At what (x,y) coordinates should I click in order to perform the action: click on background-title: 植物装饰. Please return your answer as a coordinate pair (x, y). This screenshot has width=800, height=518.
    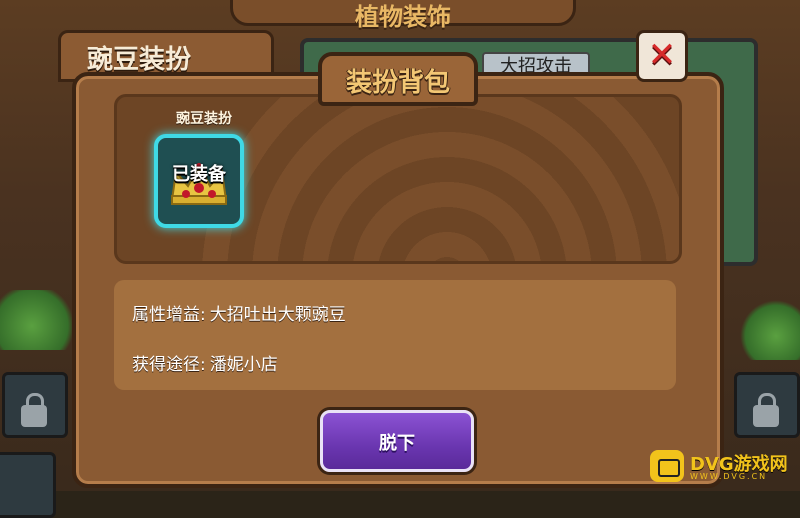
    Looking at the image, I should click on (403, 17).